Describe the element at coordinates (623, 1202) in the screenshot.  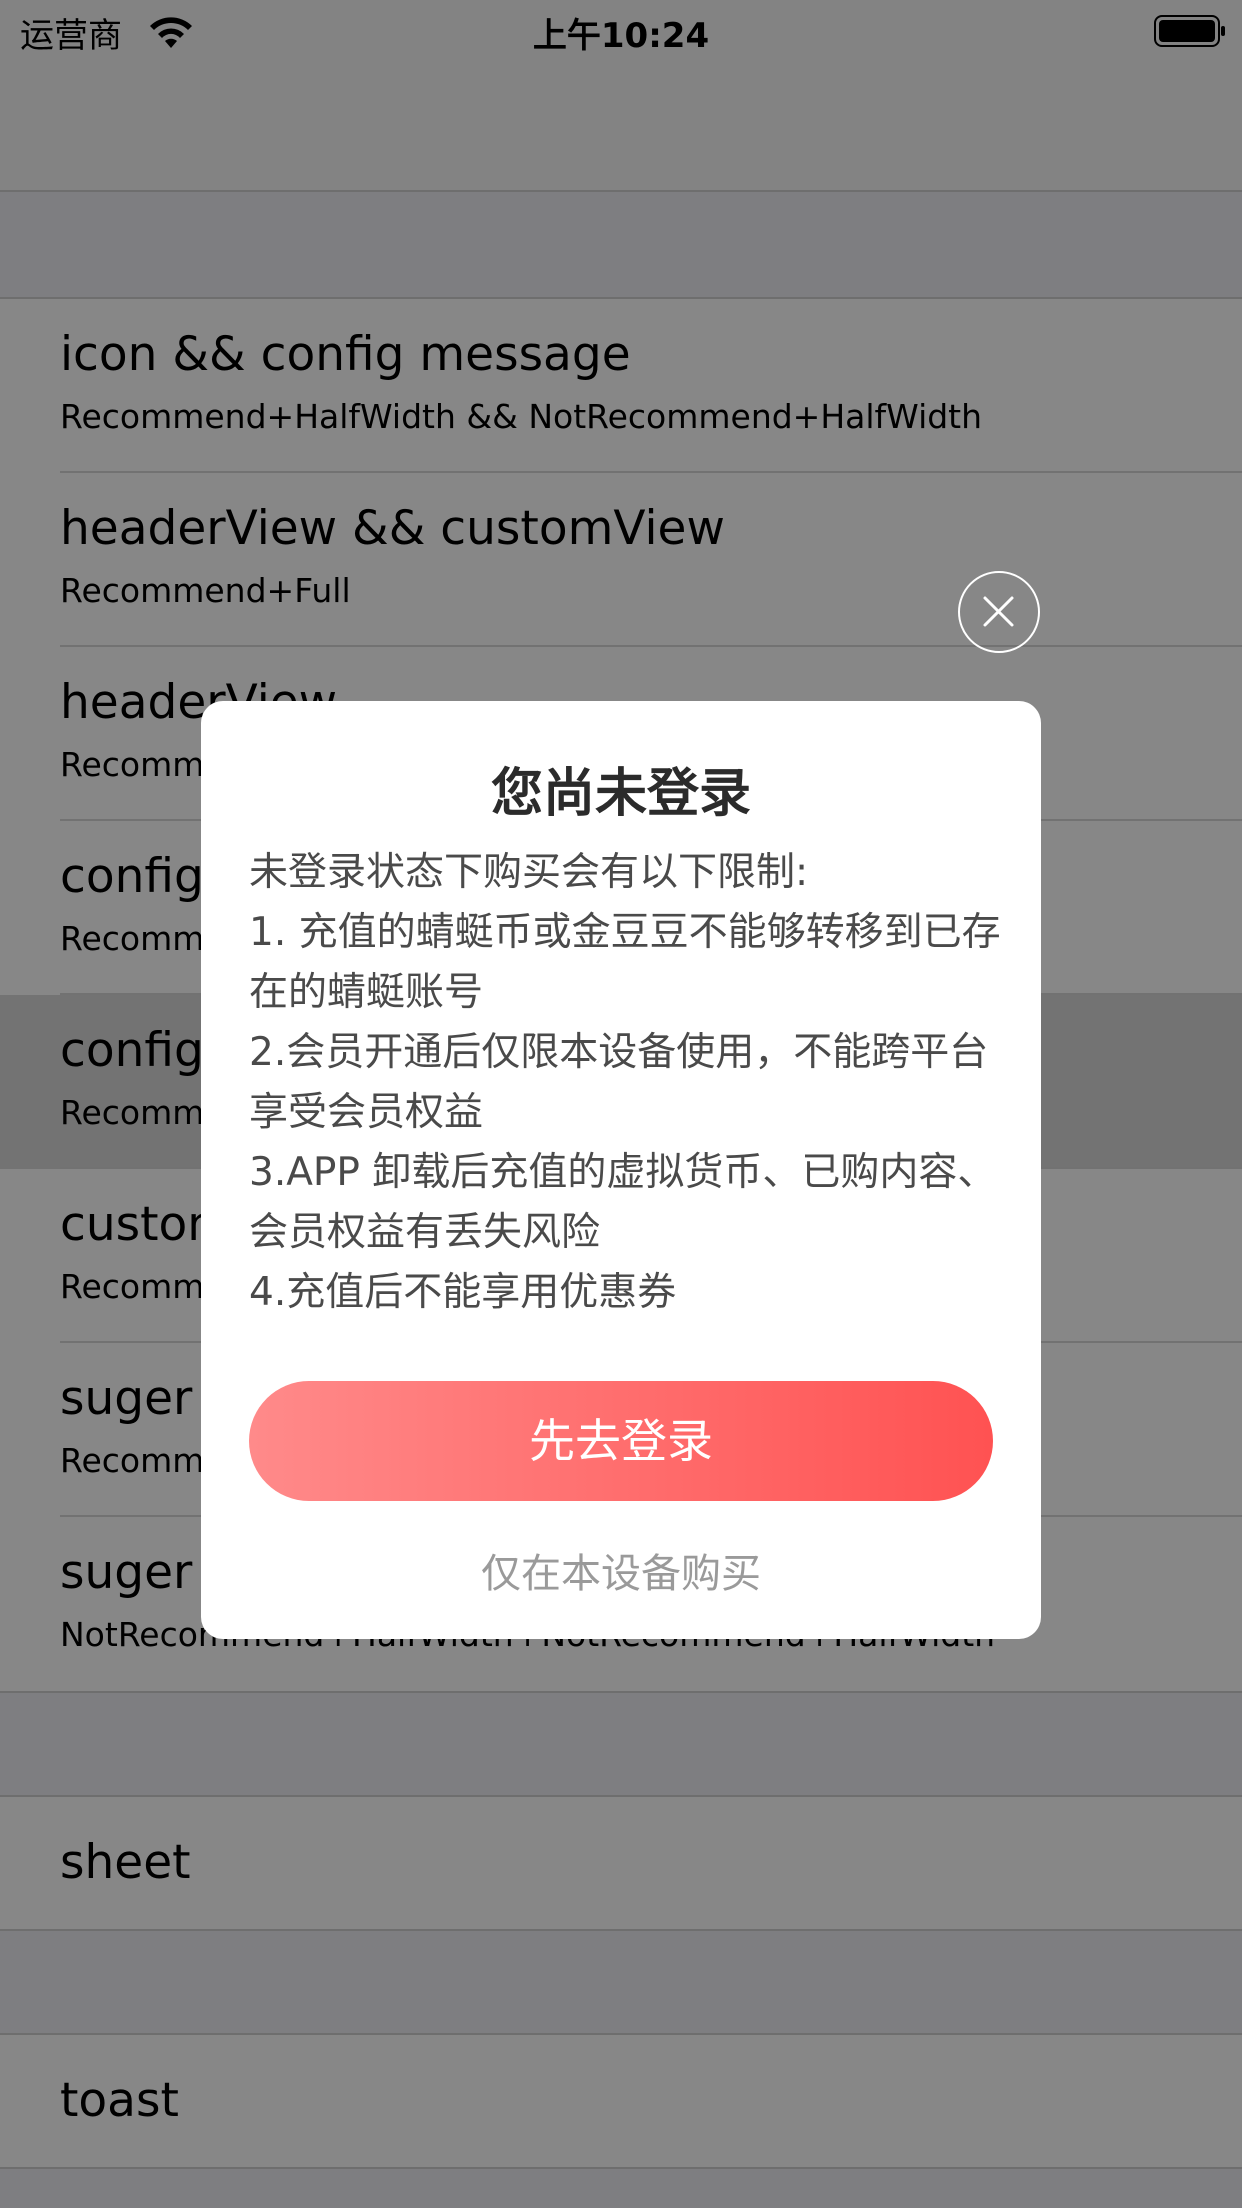
I see `alert-message-line: 3.APP 卸载后充值的虚拟货币、已购内容、会员权益有丢失风险` at that location.